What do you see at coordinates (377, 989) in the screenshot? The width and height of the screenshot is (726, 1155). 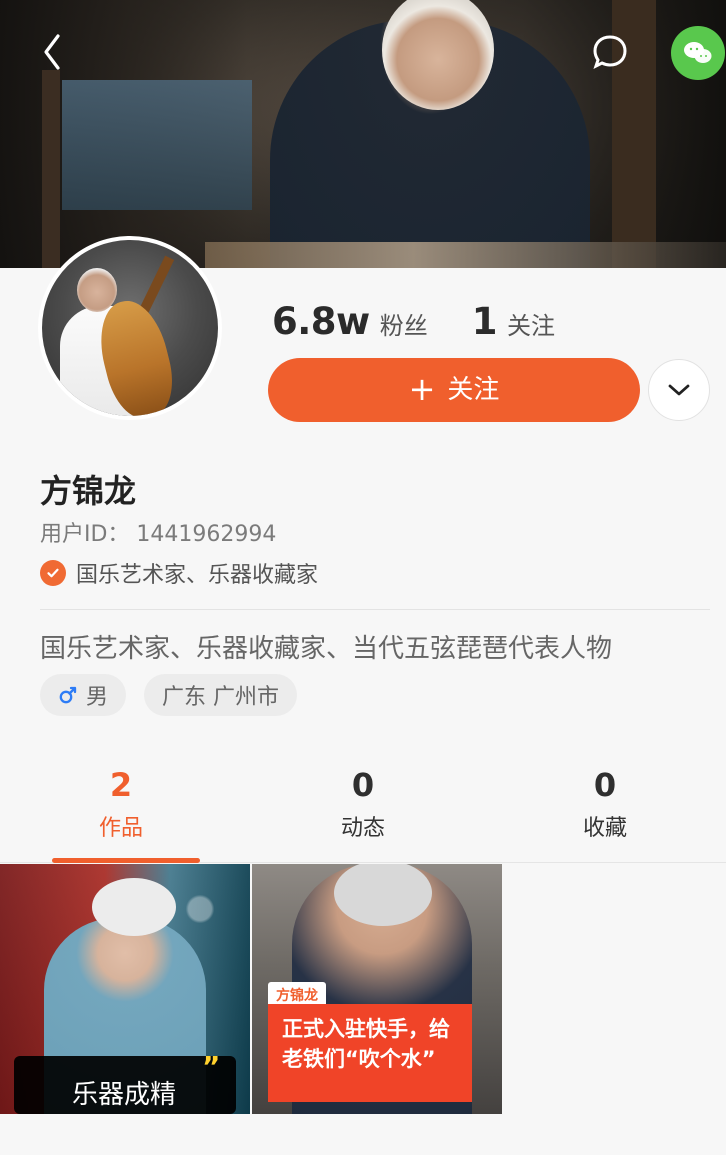 I see `work-tile-2: 方锦龙 正式入驻快手，给老铁们“吹个水”` at bounding box center [377, 989].